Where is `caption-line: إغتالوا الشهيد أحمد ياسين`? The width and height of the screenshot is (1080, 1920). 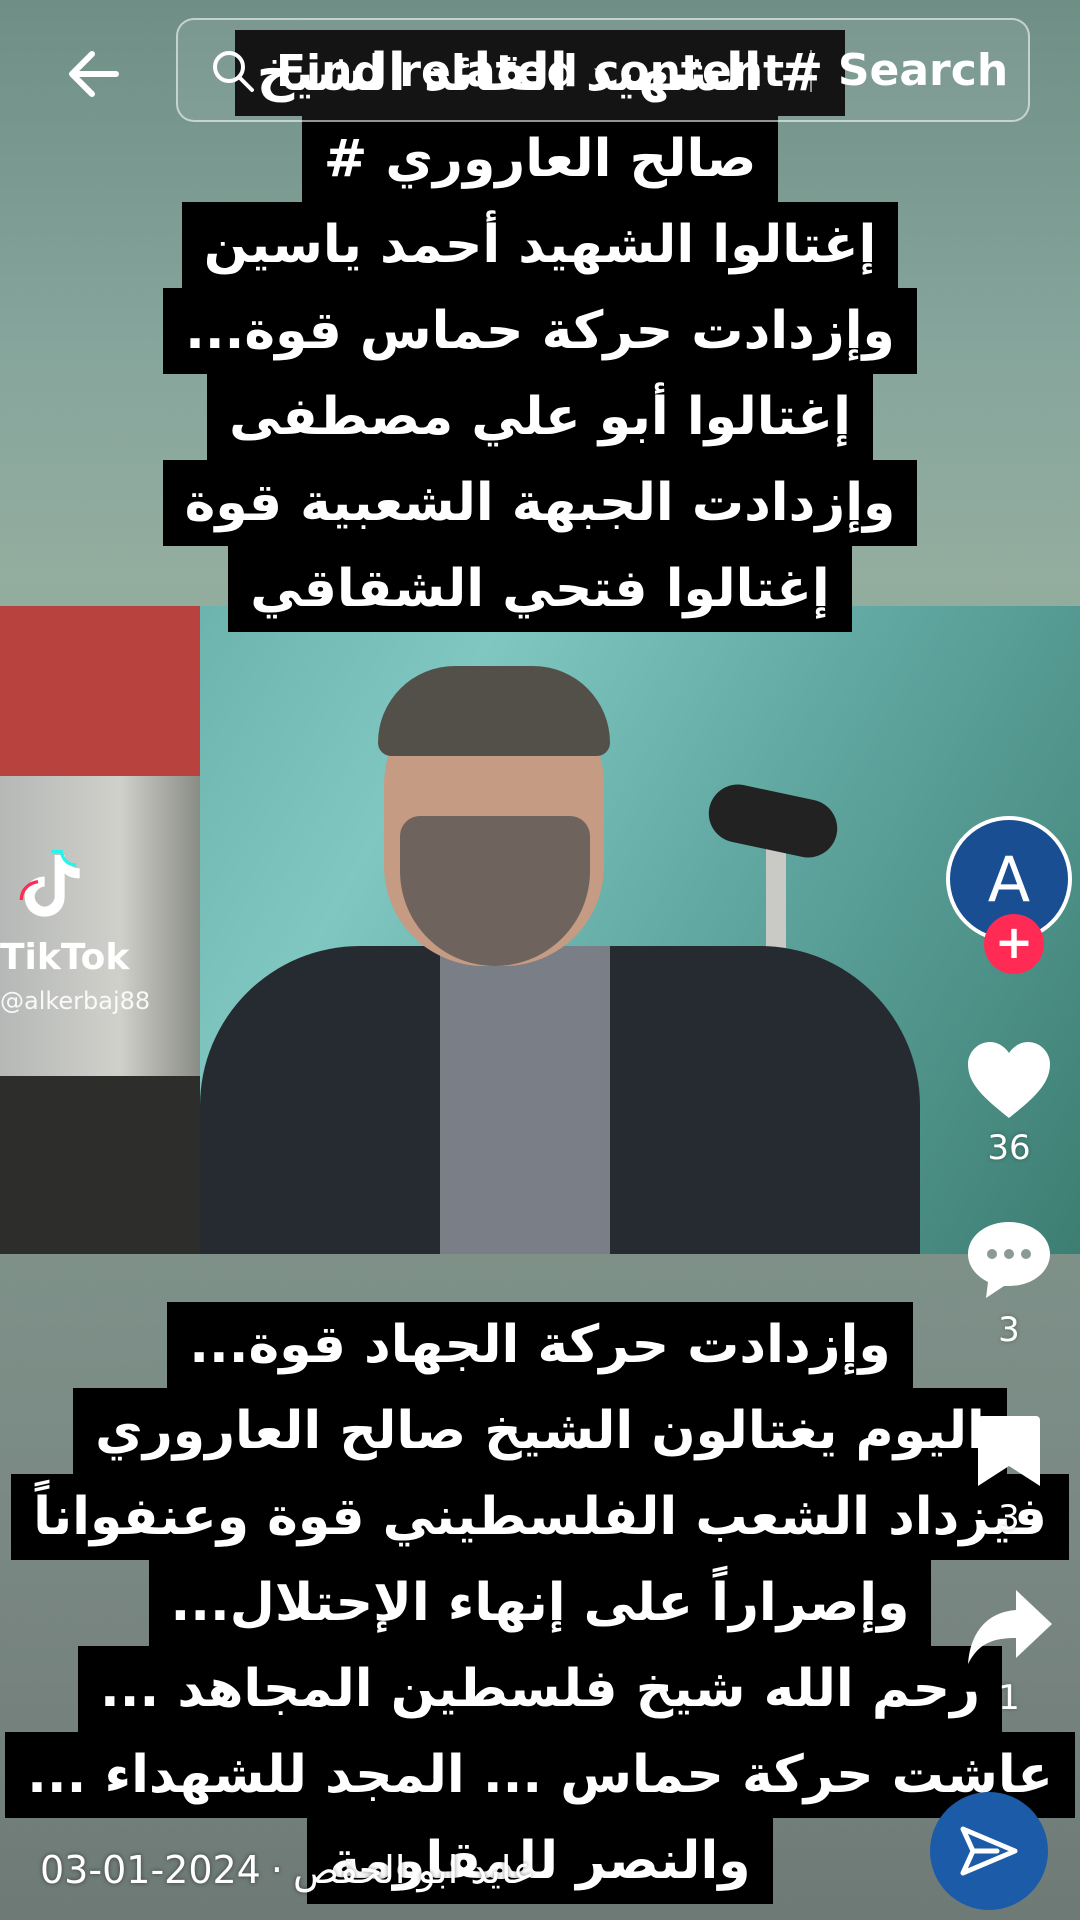 caption-line: إغتالوا الشهيد أحمد ياسين is located at coordinates (540, 245).